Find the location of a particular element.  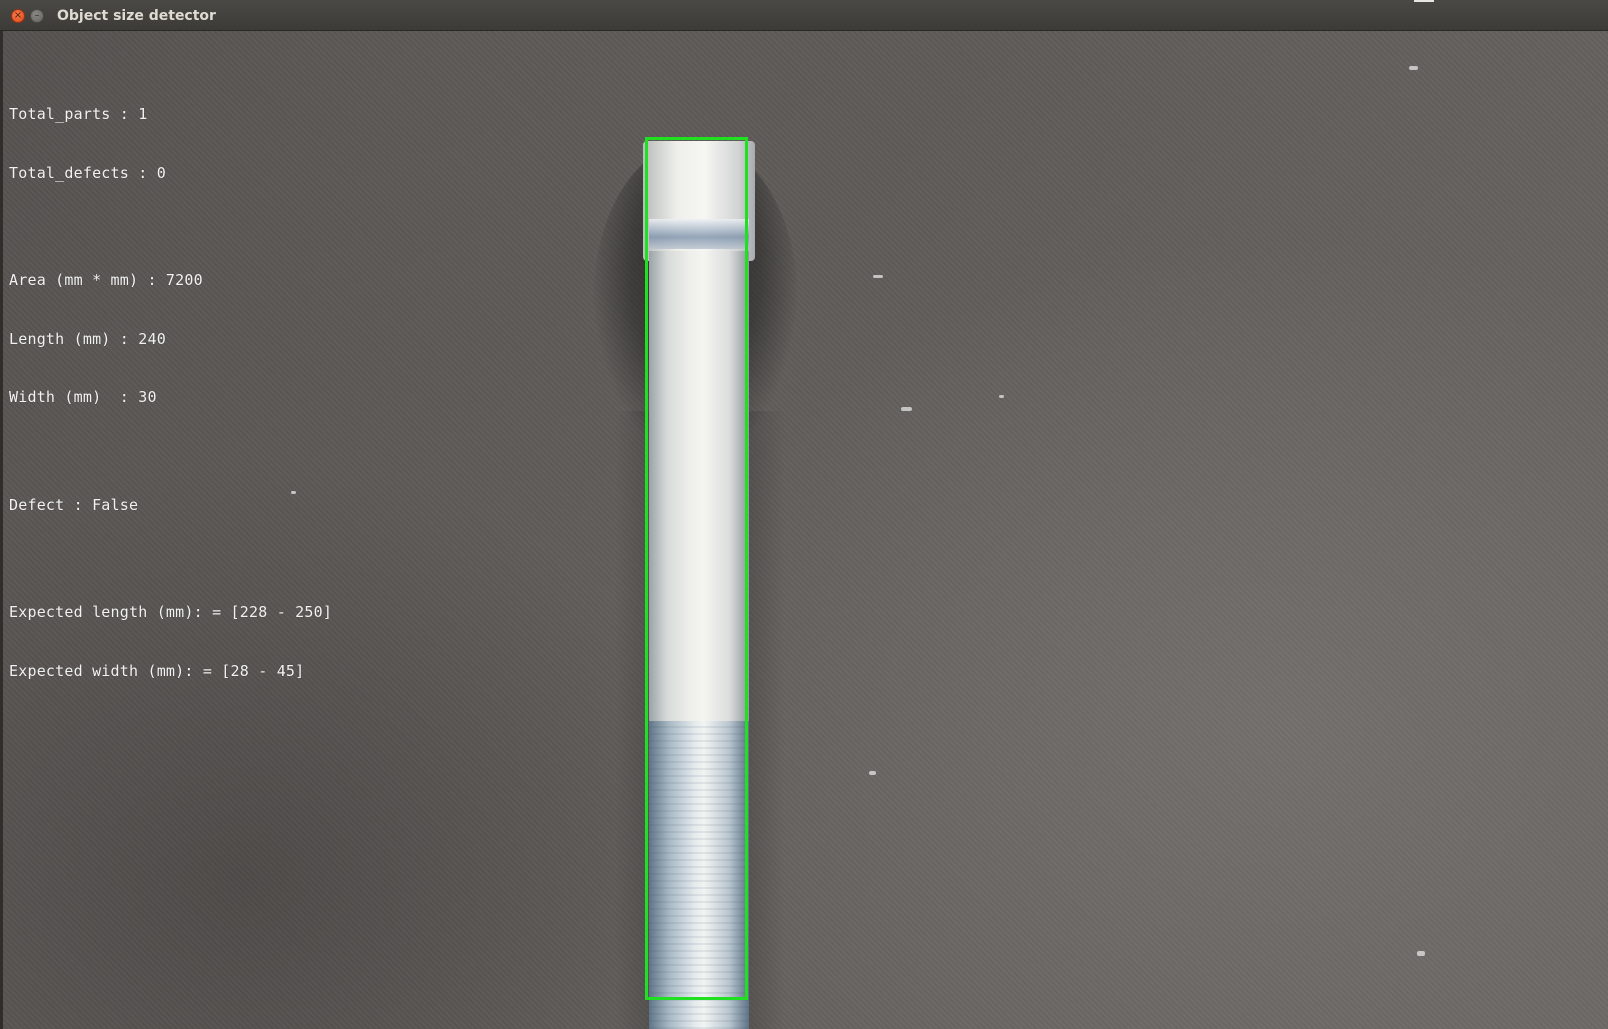

total-defects-text: Total_defects : 0 is located at coordinates (87, 172).